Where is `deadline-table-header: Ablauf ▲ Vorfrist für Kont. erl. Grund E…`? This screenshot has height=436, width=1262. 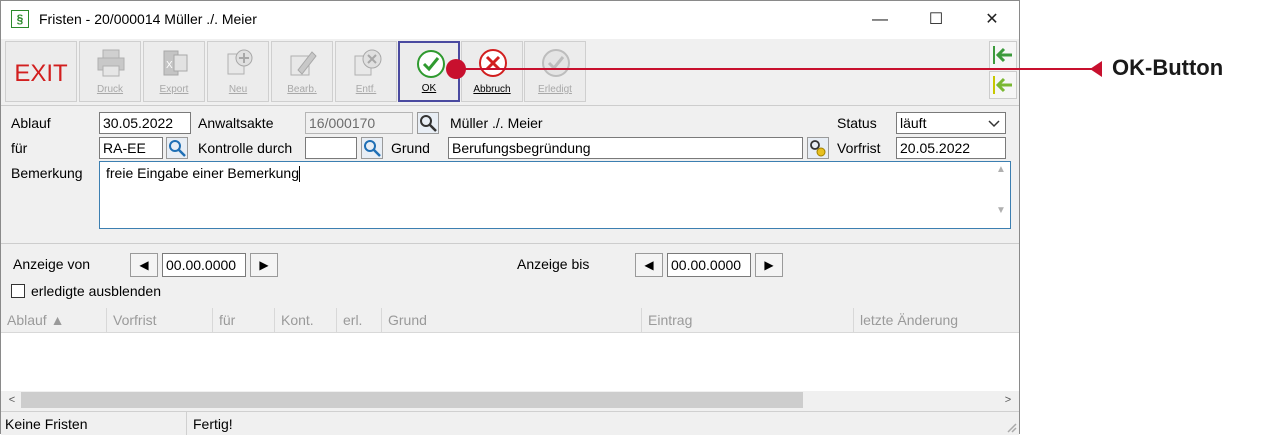 deadline-table-header: Ablauf ▲ Vorfrist für Kont. erl. Grund E… is located at coordinates (510, 320).